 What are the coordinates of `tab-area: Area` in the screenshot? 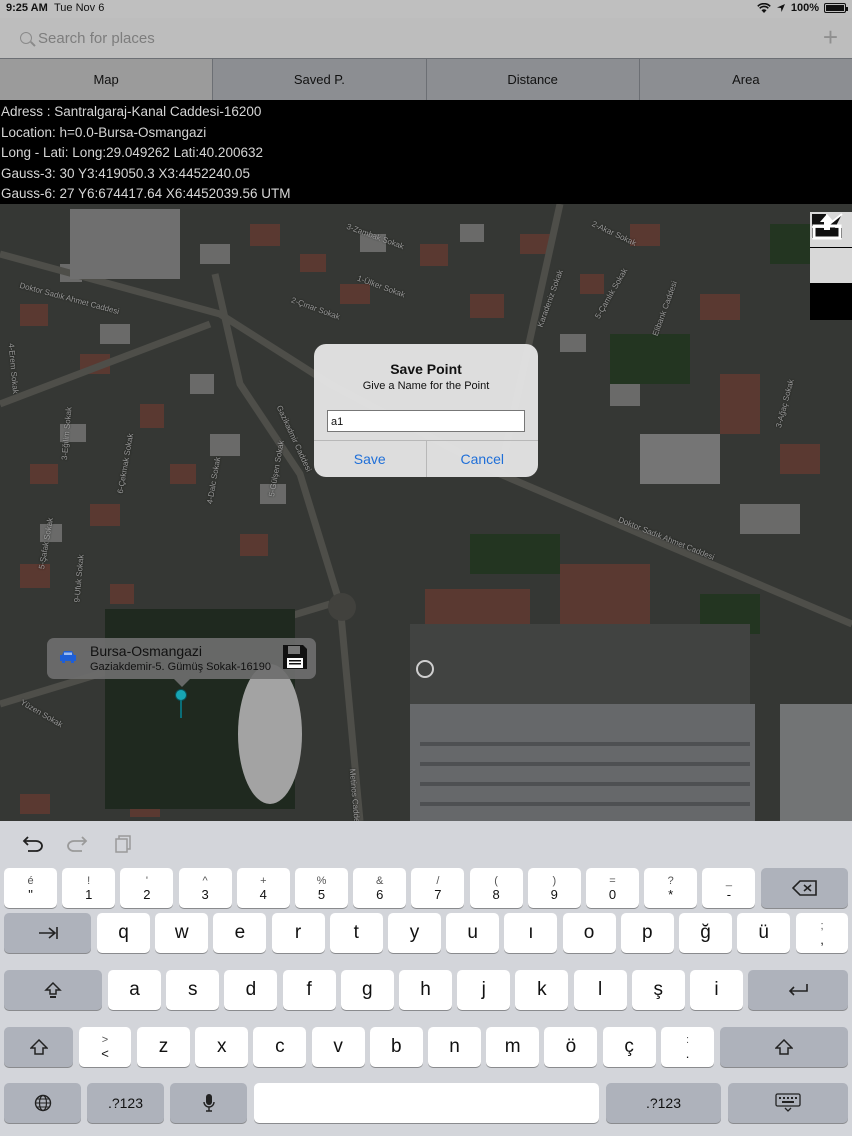 It's located at (745, 79).